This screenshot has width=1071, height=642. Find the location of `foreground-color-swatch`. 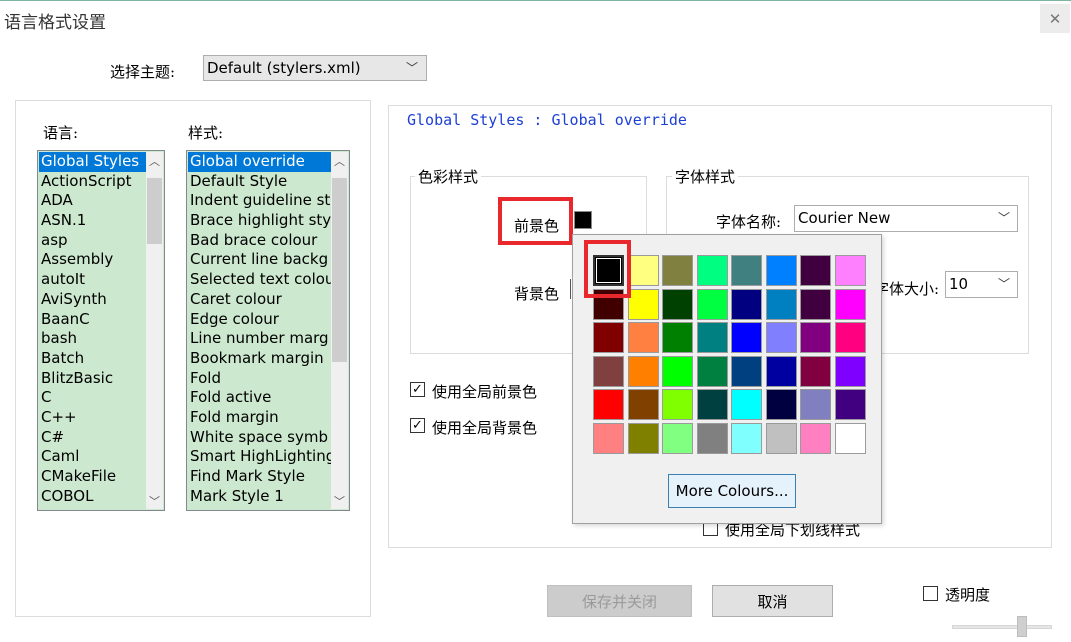

foreground-color-swatch is located at coordinates (583, 220).